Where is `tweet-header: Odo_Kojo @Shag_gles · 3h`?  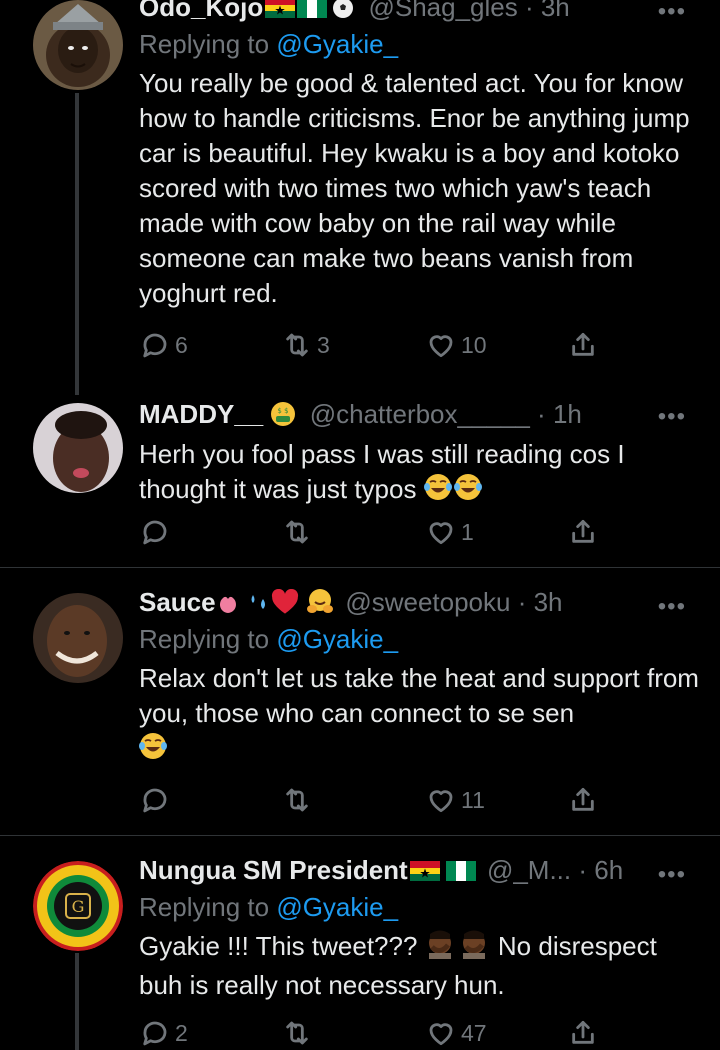
tweet-header: Odo_Kojo @Shag_gles · 3h is located at coordinates (419, 12).